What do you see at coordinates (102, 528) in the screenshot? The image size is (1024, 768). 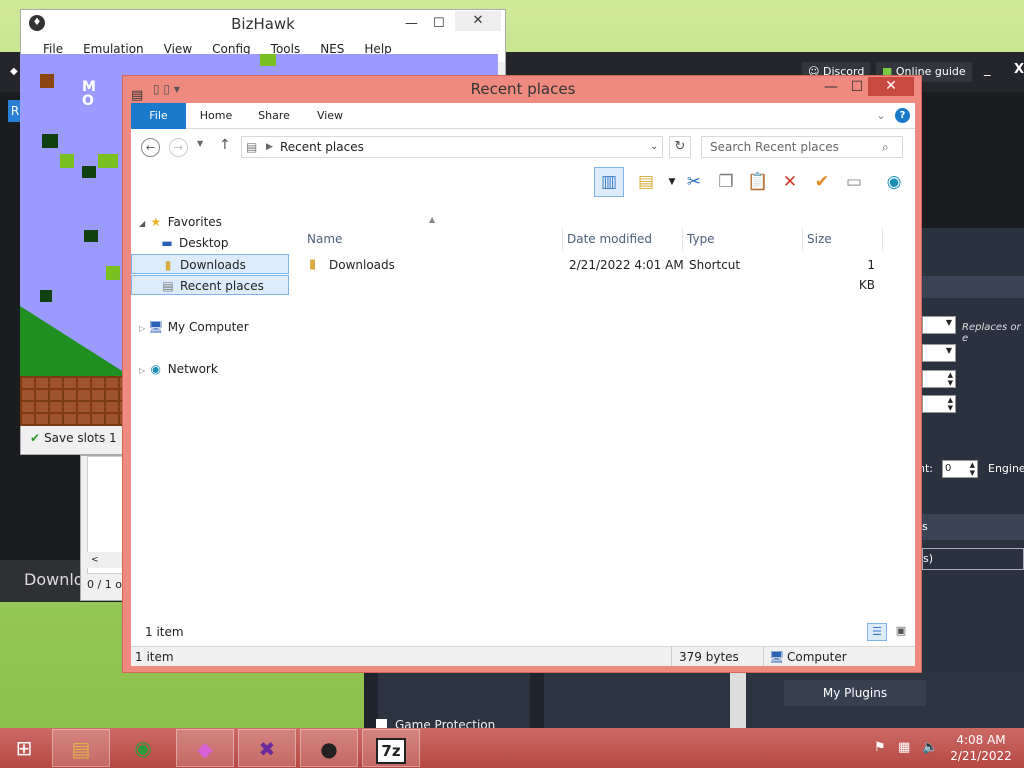 I see `background-dialog: < 0 / 1 o` at bounding box center [102, 528].